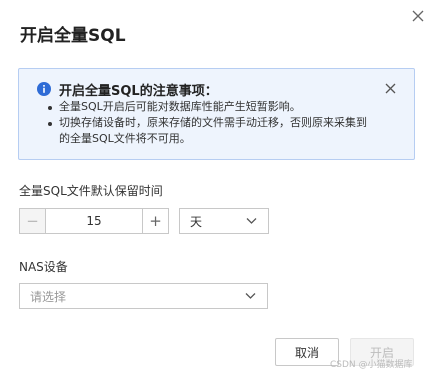 The width and height of the screenshot is (440, 375). I want to click on retention-unit-value: 天, so click(196, 221).